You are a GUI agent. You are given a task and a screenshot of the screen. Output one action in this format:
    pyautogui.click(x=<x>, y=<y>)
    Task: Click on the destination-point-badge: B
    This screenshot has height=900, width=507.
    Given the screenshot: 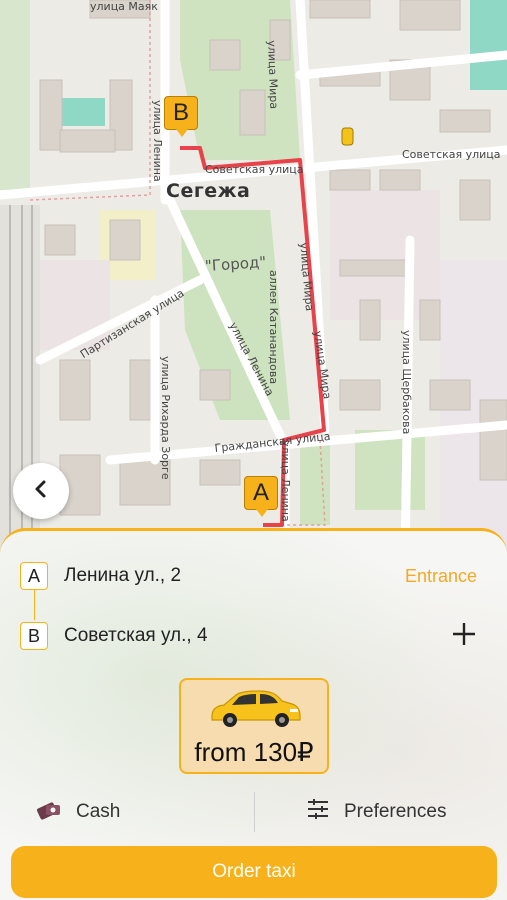 What is the action you would take?
    pyautogui.click(x=34, y=636)
    